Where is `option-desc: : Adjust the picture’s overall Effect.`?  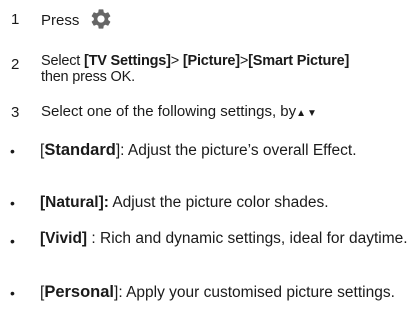
option-desc: : Adjust the picture’s overall Effect. is located at coordinates (238, 150).